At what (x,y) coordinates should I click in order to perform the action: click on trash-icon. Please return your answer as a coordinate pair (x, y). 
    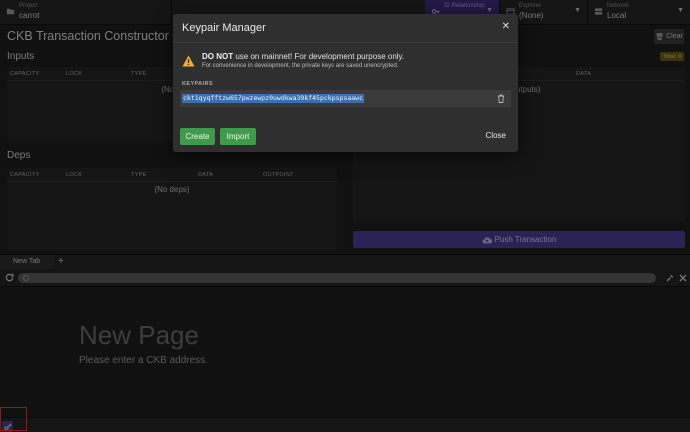
    Looking at the image, I should click on (501, 98).